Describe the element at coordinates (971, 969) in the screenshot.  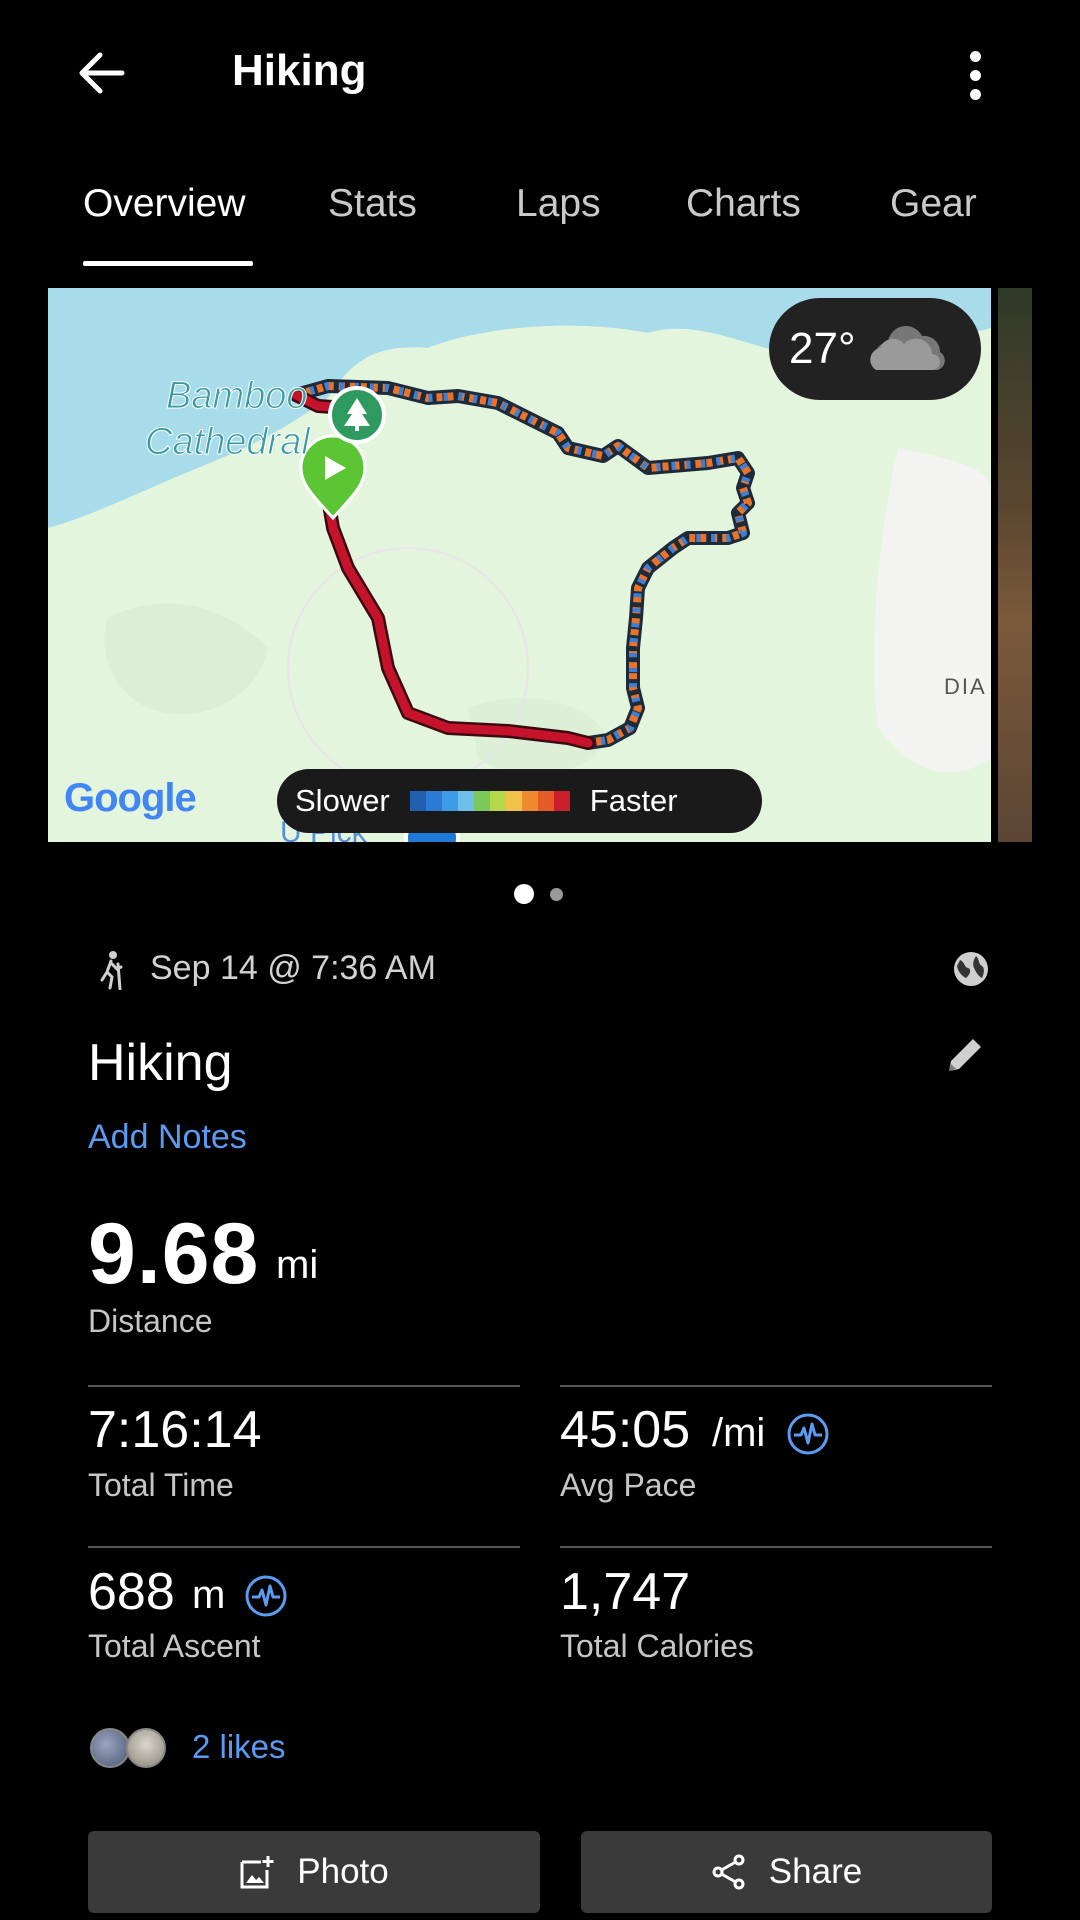
I see `globe-icon` at that location.